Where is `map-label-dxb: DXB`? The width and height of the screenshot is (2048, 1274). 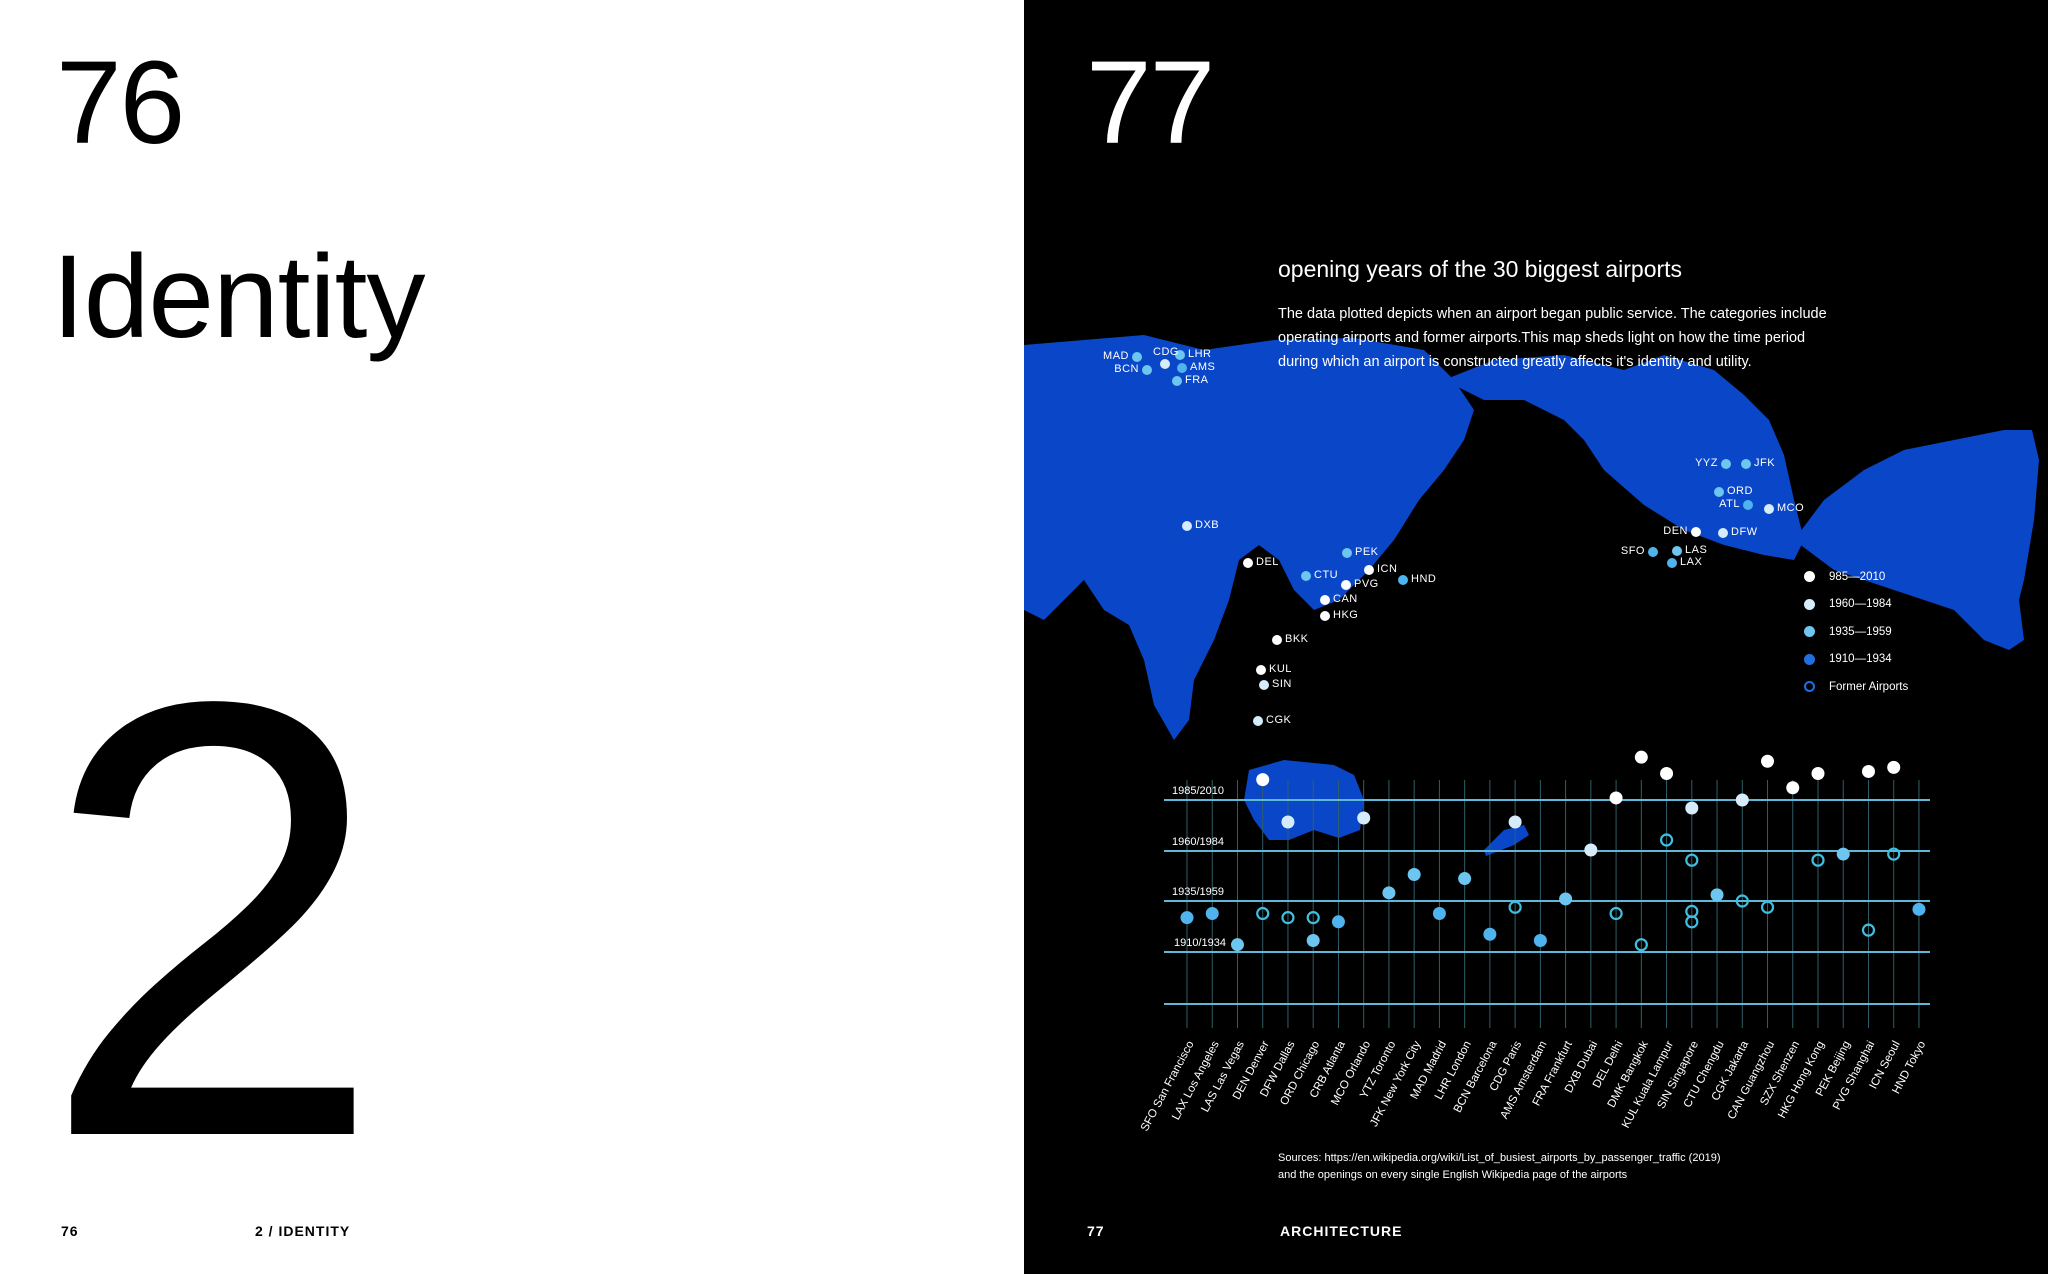
map-label-dxb: DXB is located at coordinates (1207, 525).